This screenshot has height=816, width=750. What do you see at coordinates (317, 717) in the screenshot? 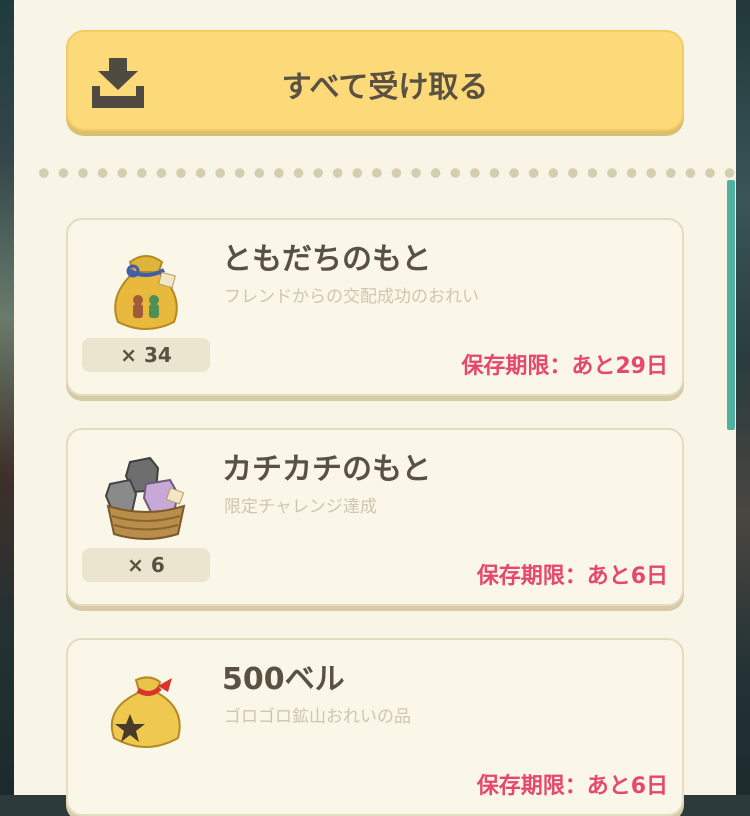
I see `item-description: ゴロゴロ鉱山おれいの品` at bounding box center [317, 717].